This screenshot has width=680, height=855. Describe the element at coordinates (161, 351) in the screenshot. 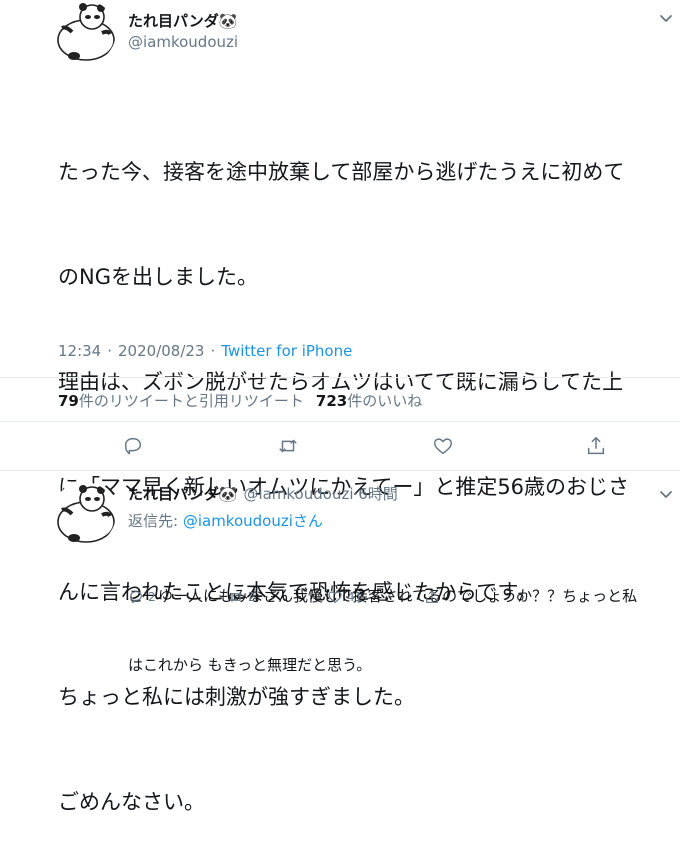

I see `tweet-date: 2020/08/23` at that location.